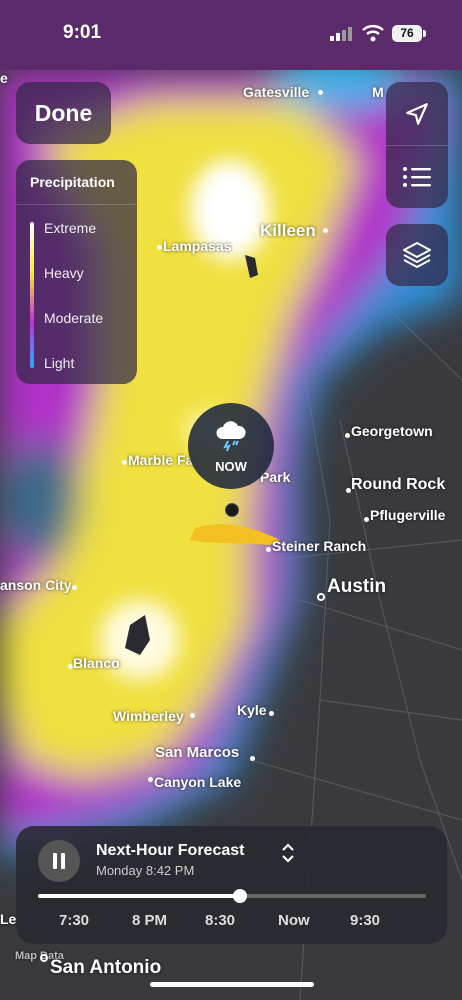 This screenshot has width=462, height=1000. I want to click on legend-label-heavy: Heavy, so click(64, 273).